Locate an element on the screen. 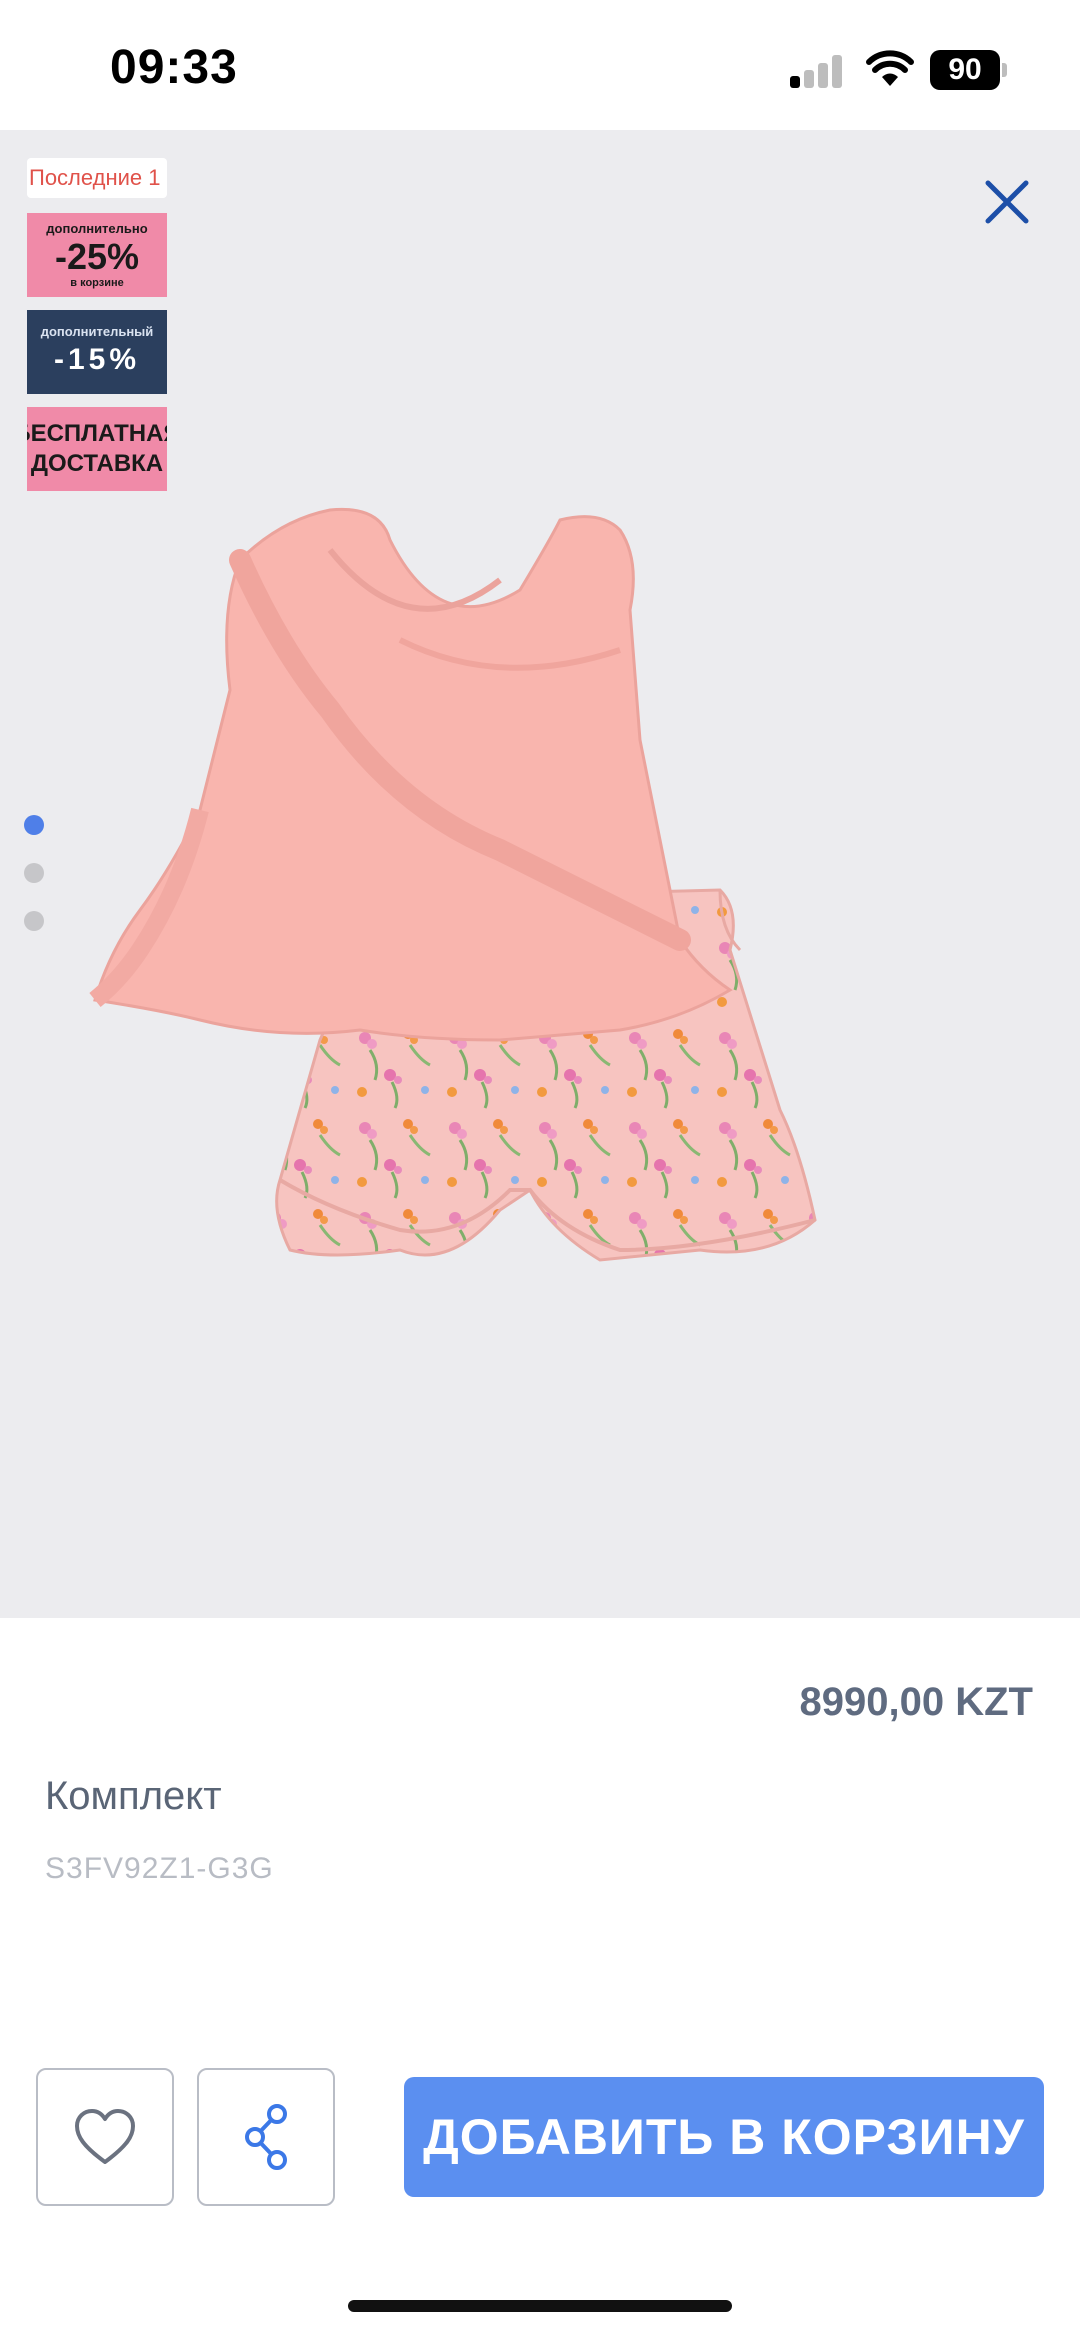  wifi-icon is located at coordinates (890, 68).